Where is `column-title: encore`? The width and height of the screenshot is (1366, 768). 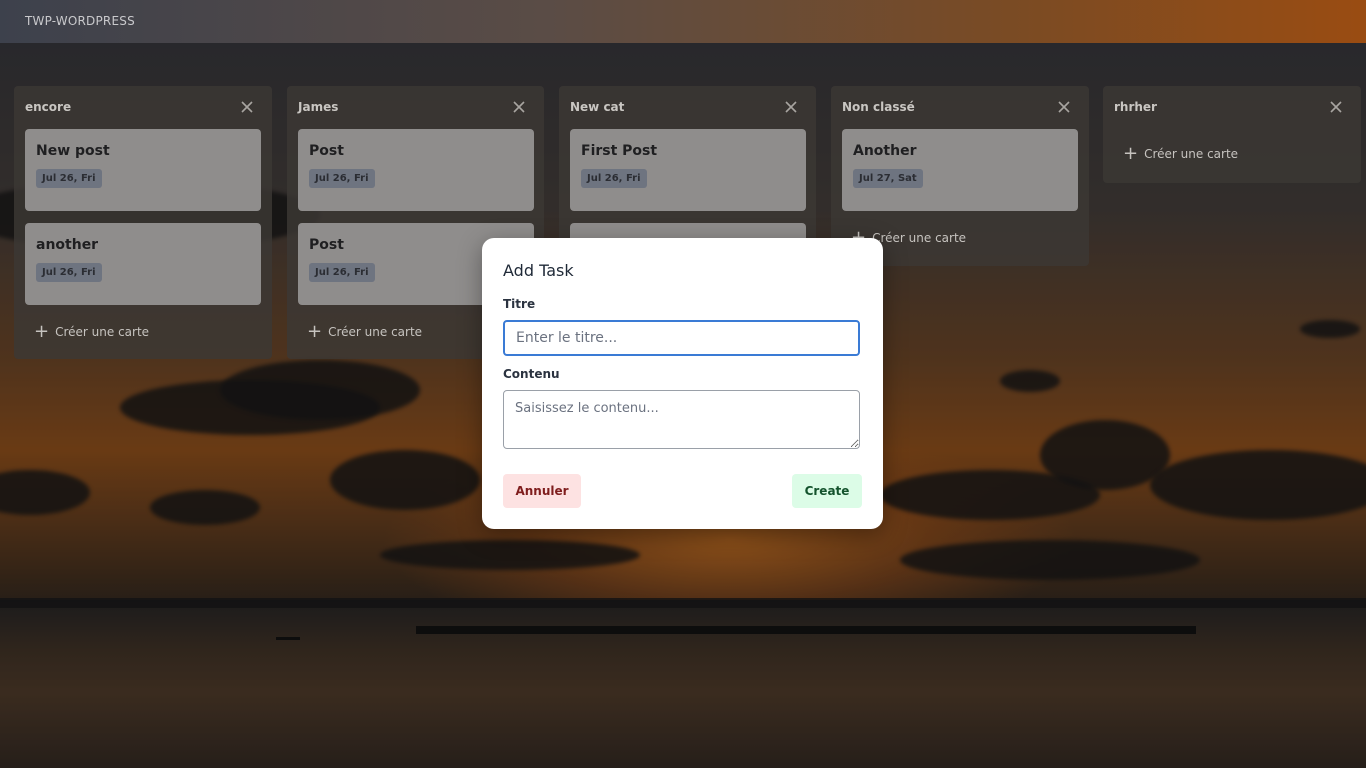
column-title: encore is located at coordinates (48, 107).